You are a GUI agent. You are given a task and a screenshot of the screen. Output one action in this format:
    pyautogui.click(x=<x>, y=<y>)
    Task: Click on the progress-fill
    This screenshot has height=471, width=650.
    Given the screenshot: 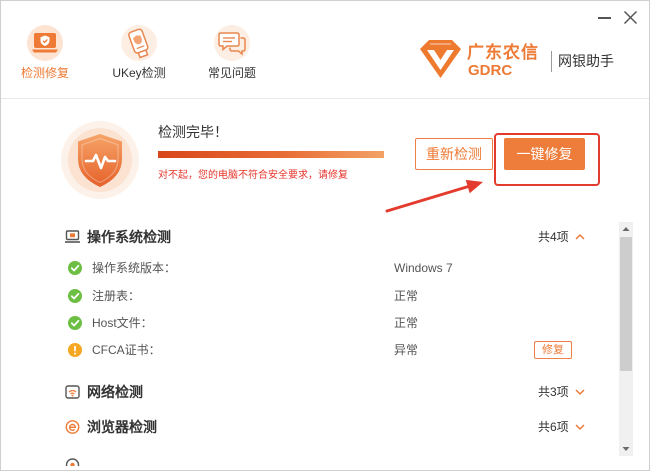 What is the action you would take?
    pyautogui.click(x=271, y=154)
    